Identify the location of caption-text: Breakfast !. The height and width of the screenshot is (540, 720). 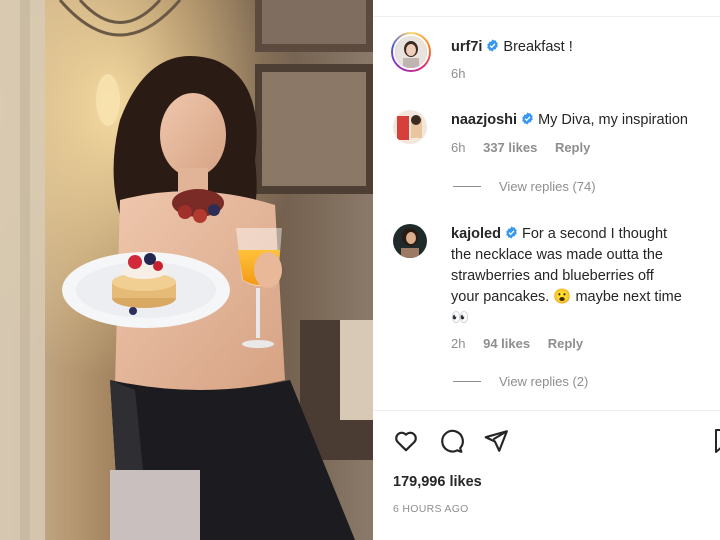
(538, 47).